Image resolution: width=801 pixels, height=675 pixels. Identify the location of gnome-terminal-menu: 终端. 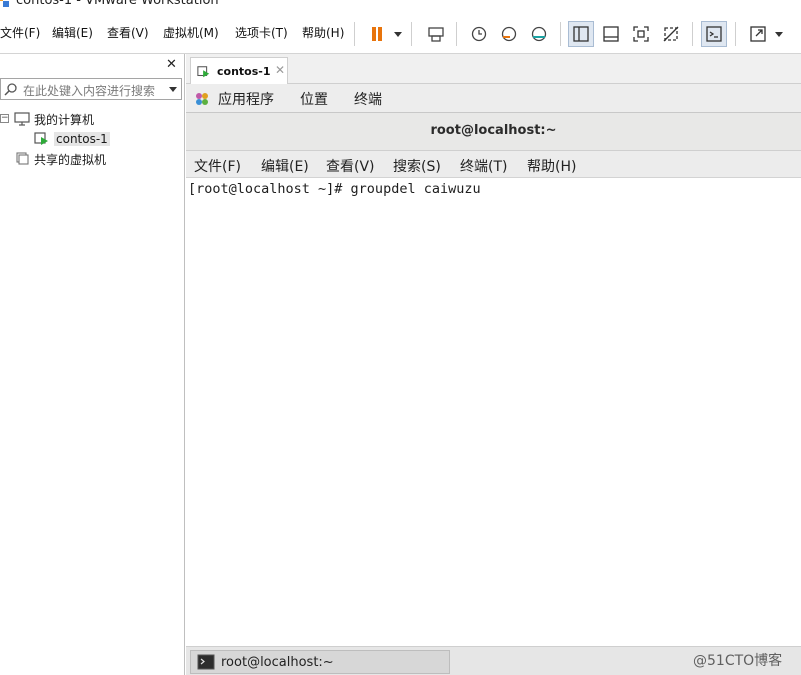
(368, 99).